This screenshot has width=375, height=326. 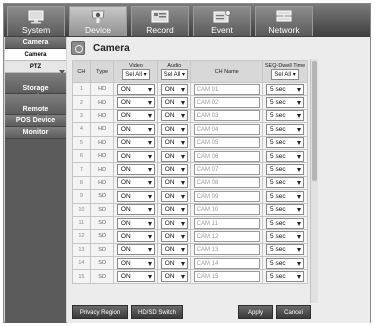 I want to click on tab-device: Device, so click(x=98, y=21).